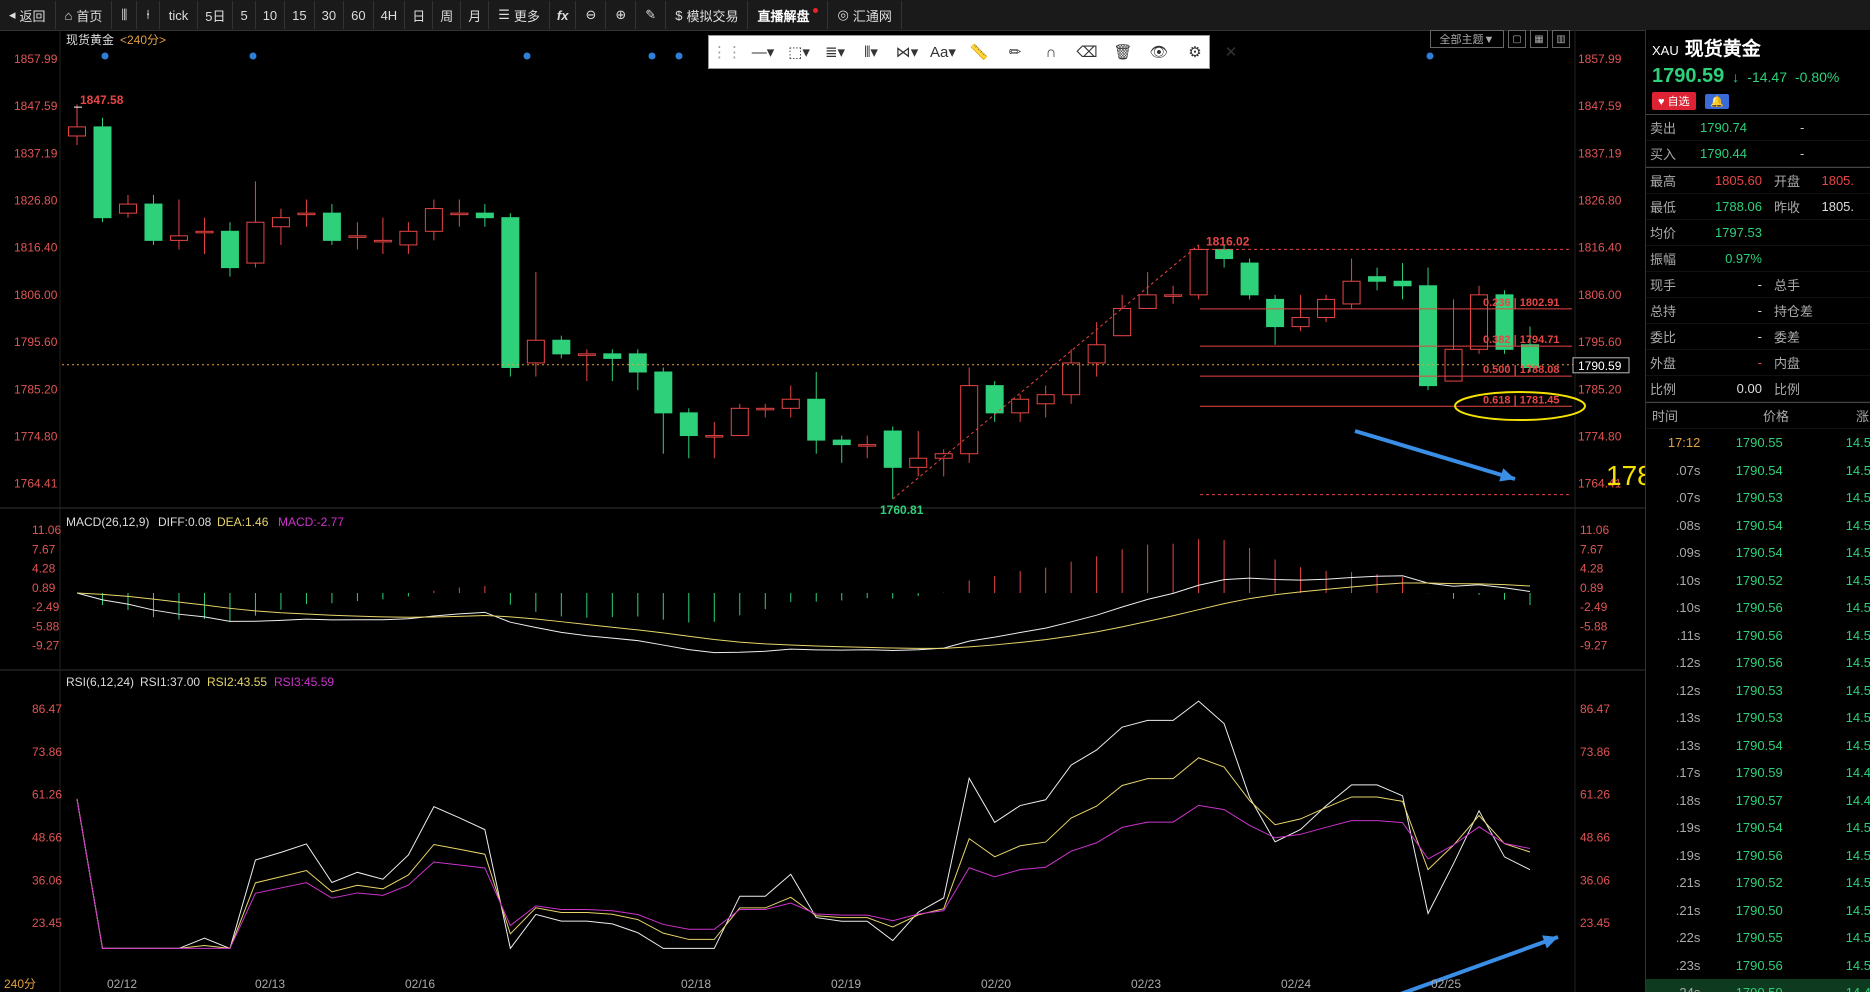  What do you see at coordinates (1772, 855) in the screenshot?
I see `tick-row: .19s 1790.56 14.5` at bounding box center [1772, 855].